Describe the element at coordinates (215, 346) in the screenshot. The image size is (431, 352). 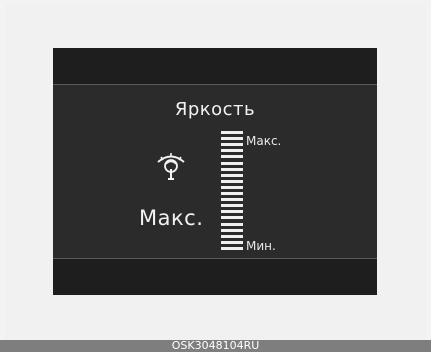
I see `figure-code: OSK3048104RU` at that location.